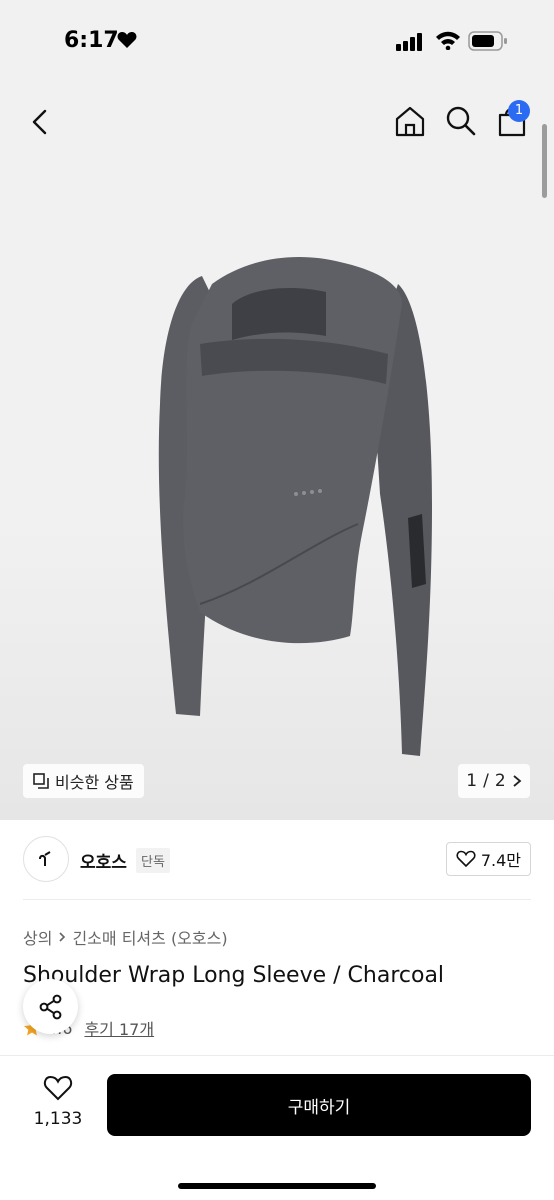  I want to click on battery-icon, so click(487, 41).